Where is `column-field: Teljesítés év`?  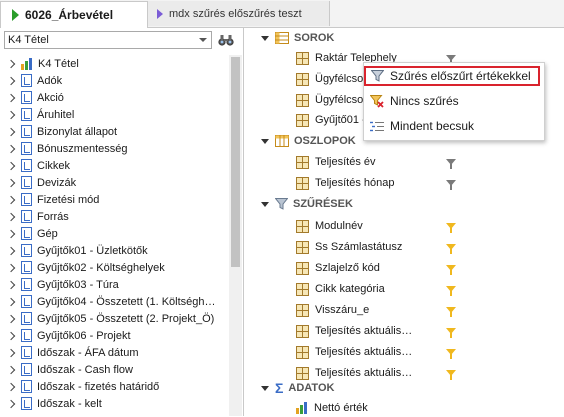 column-field: Teljesítés év is located at coordinates (381, 162).